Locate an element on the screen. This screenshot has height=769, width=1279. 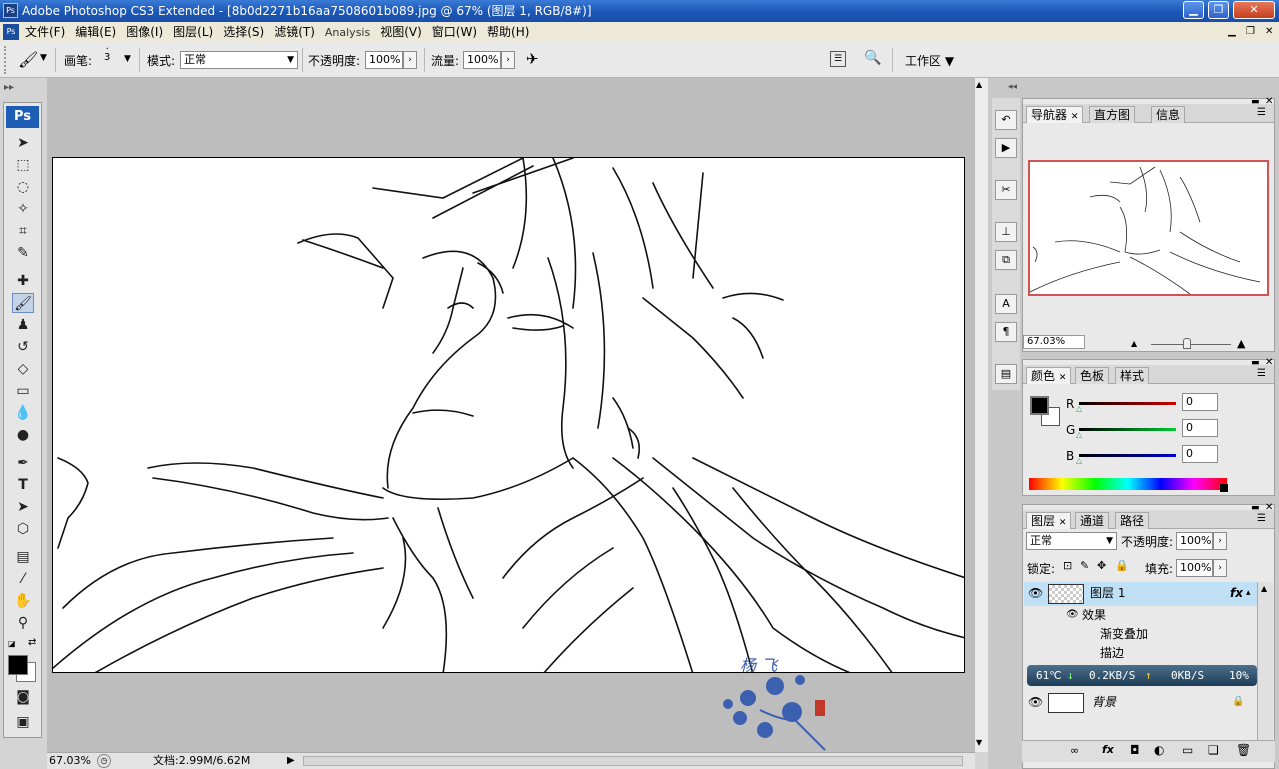
zoom-in-icon: ▲ is located at coordinates (1241, 343).